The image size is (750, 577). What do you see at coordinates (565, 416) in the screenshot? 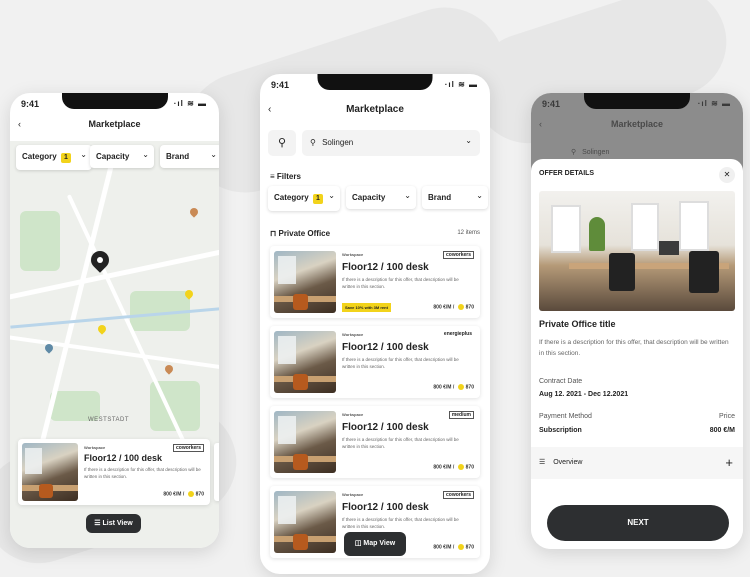
I see `payment-method-label: Payment Method` at bounding box center [565, 416].